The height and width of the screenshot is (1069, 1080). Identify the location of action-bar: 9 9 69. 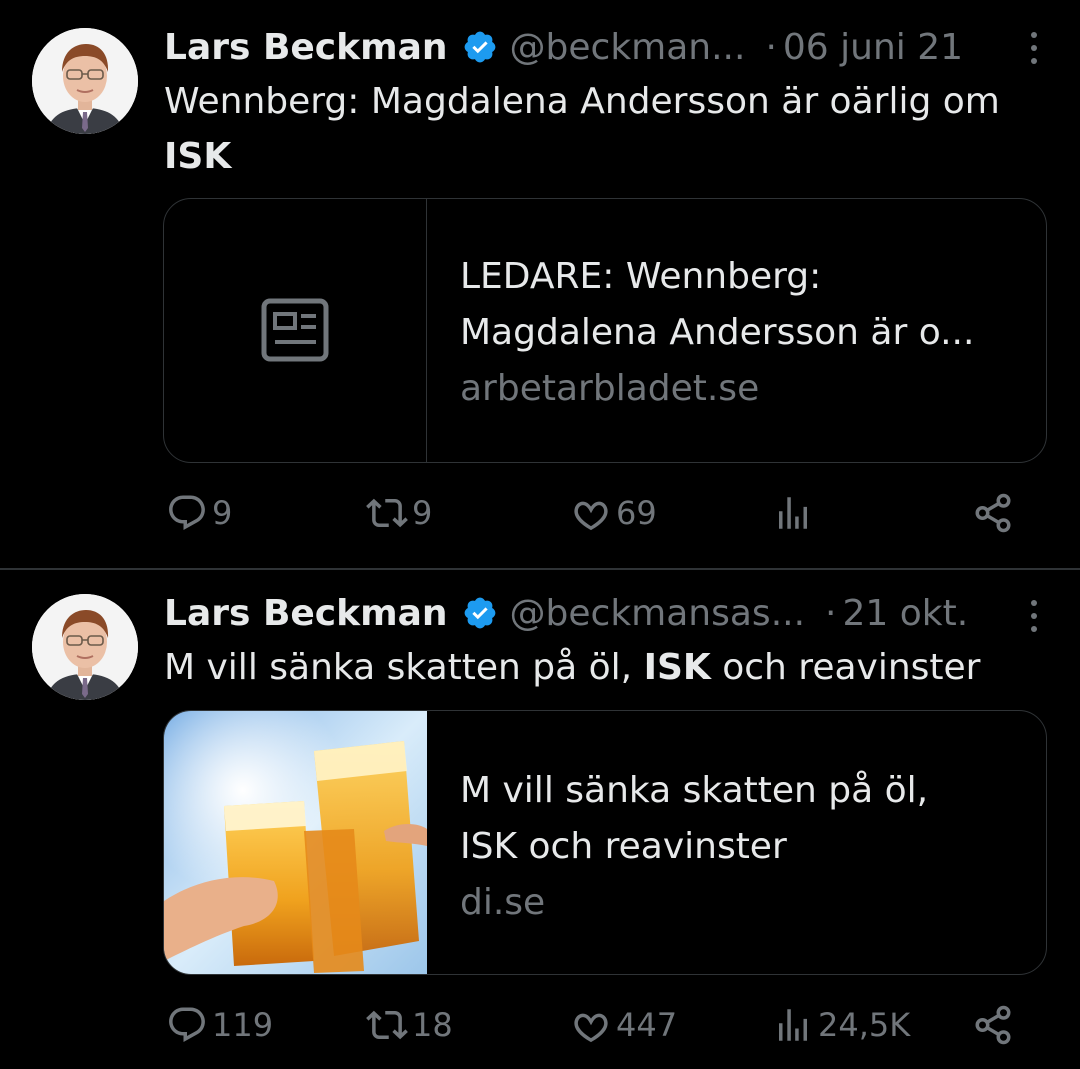
(540, 517).